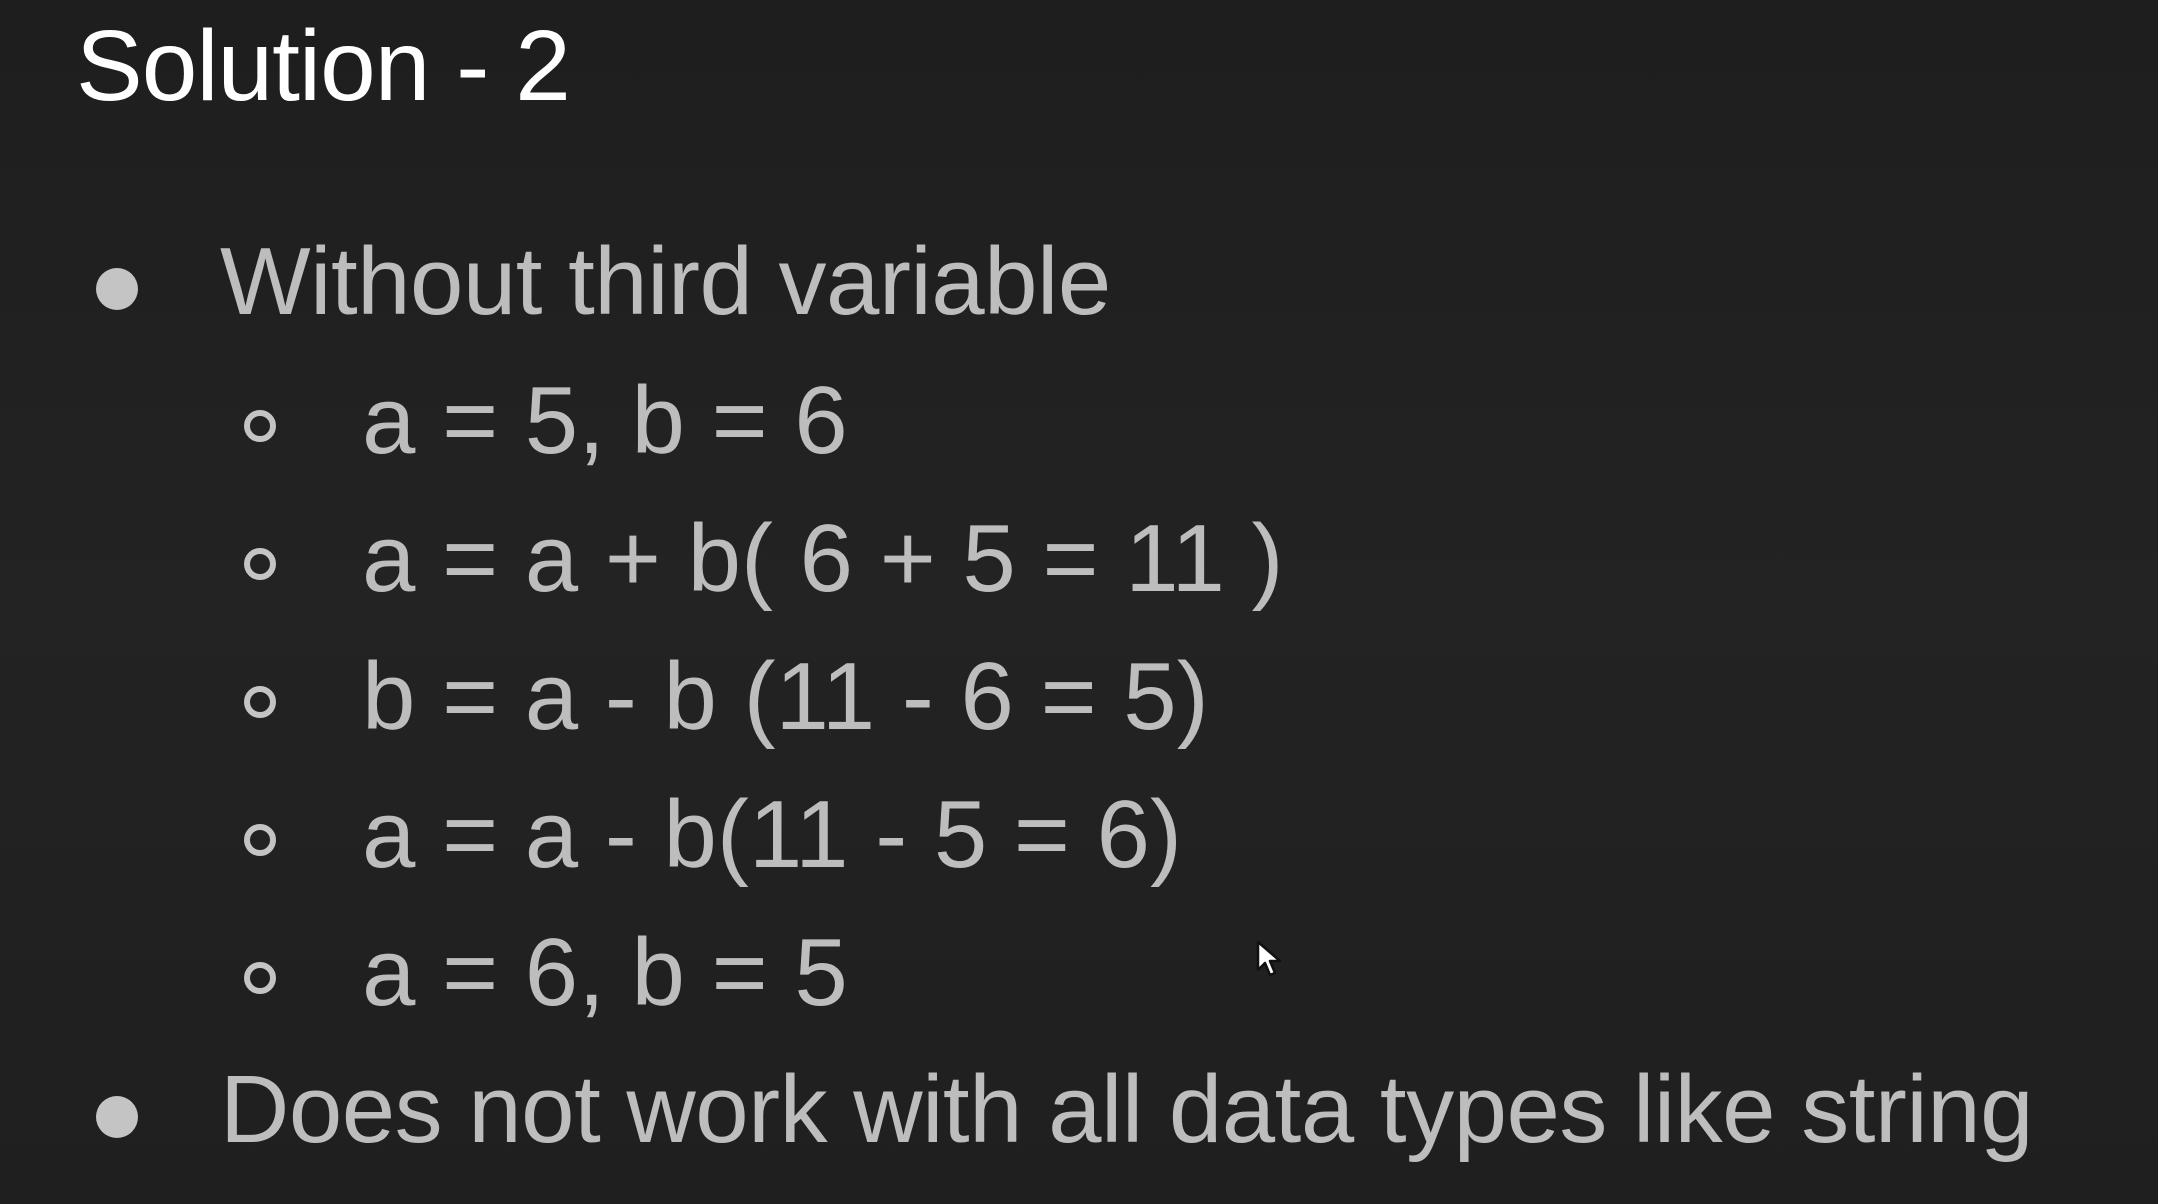 The width and height of the screenshot is (2158, 1204). What do you see at coordinates (605, 972) in the screenshot?
I see `sub-item-final-values: a = 6, b = 5` at bounding box center [605, 972].